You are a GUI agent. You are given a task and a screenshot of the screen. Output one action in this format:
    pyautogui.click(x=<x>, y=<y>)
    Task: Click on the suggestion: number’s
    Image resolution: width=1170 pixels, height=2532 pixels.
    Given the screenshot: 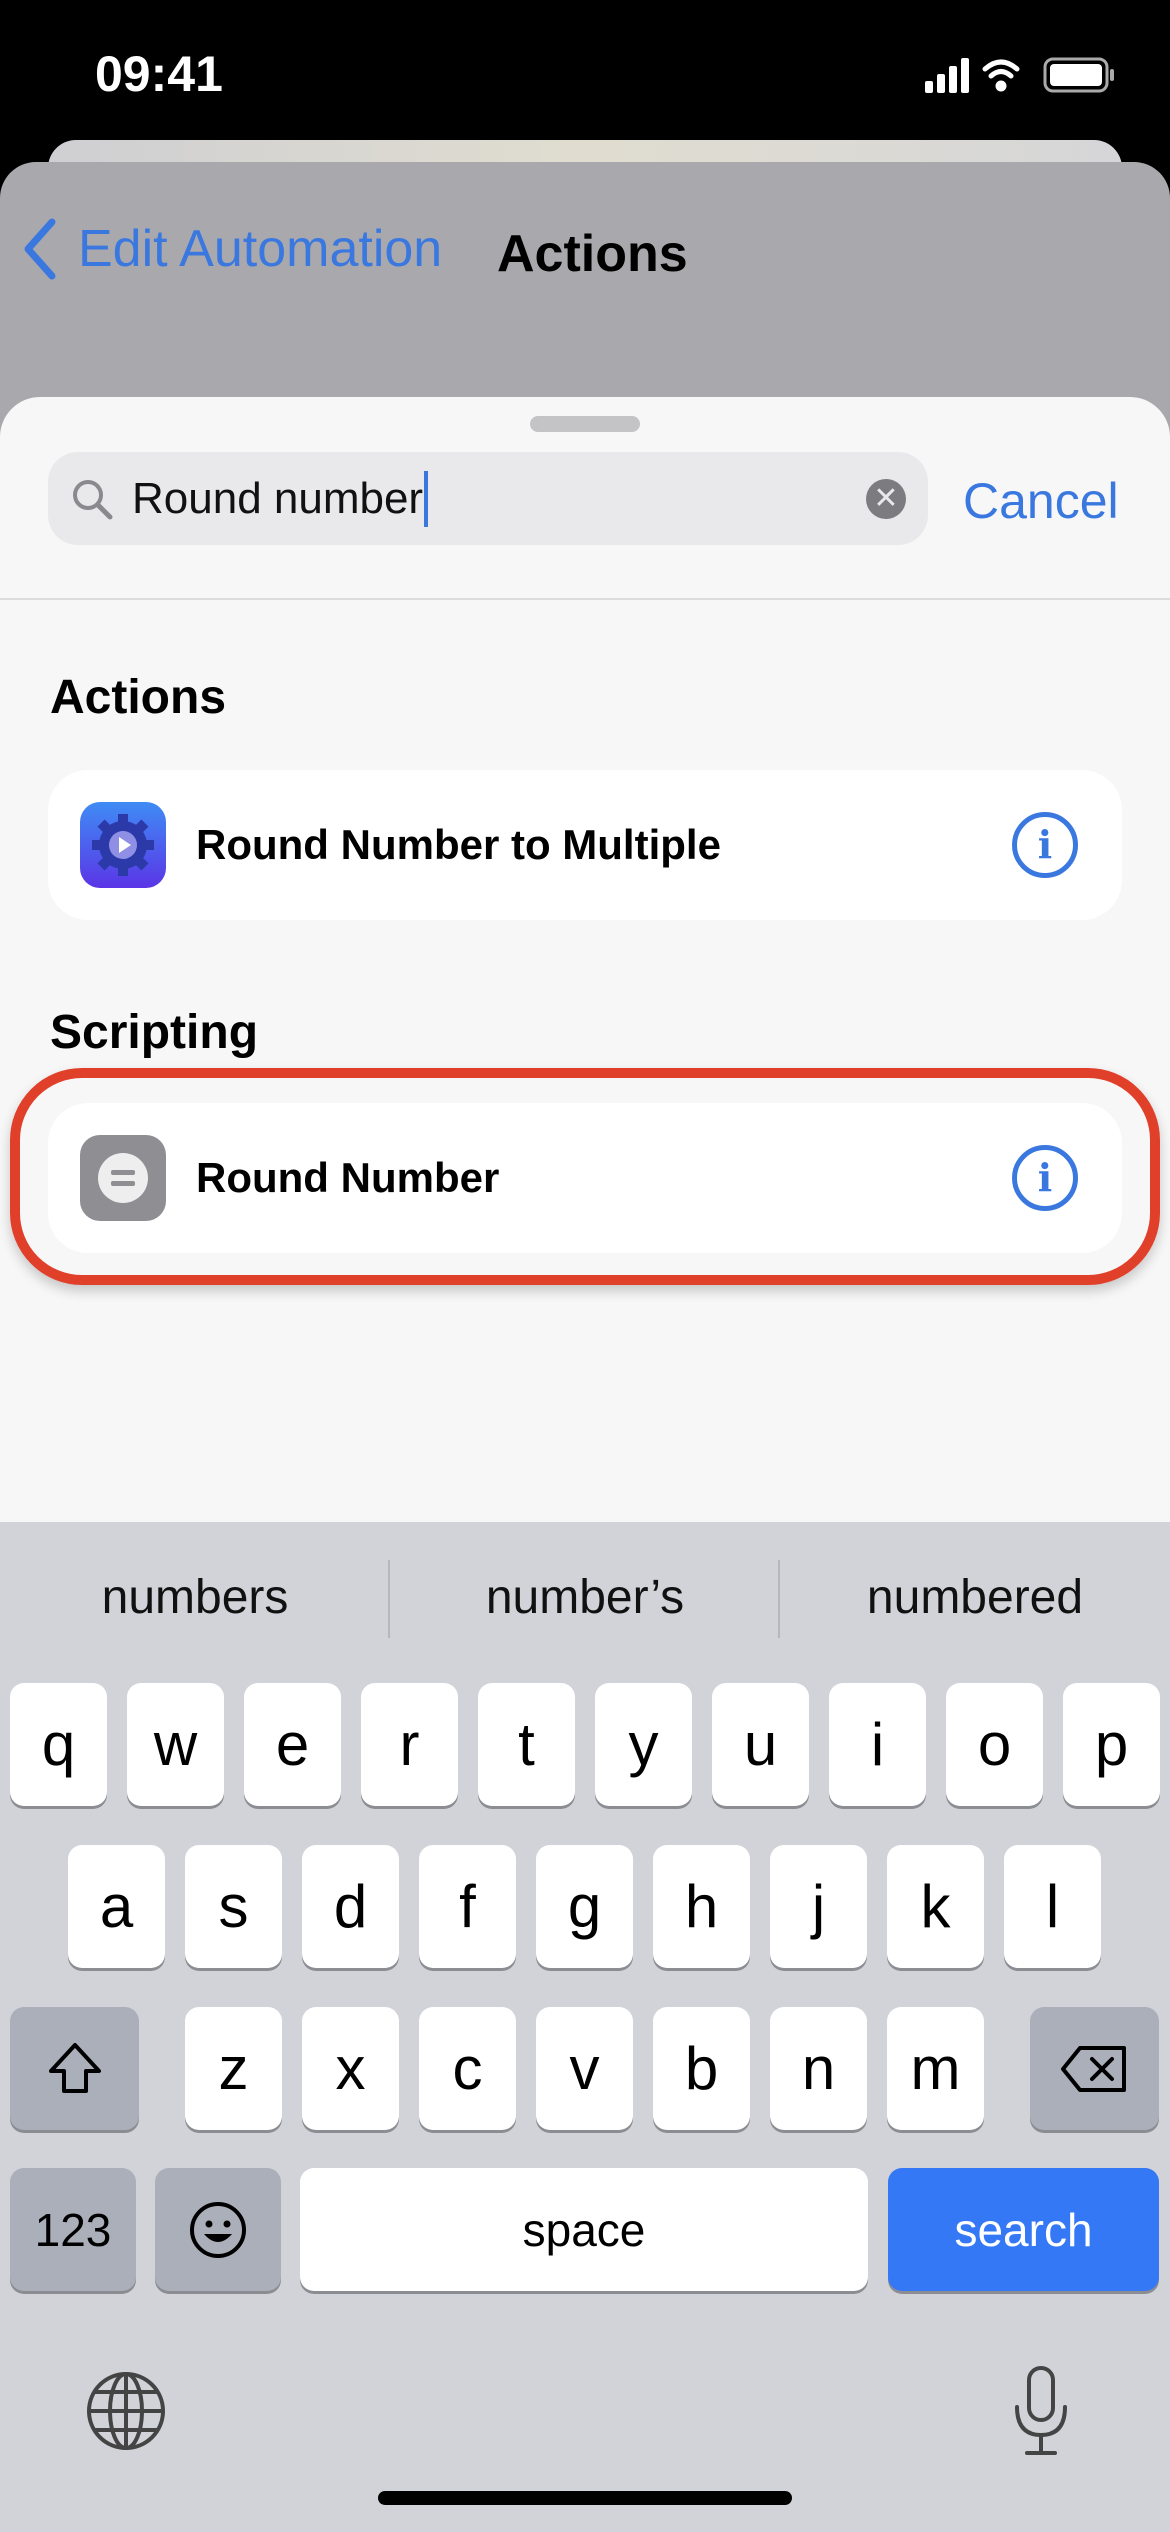 What is the action you would take?
    pyautogui.click(x=585, y=1597)
    